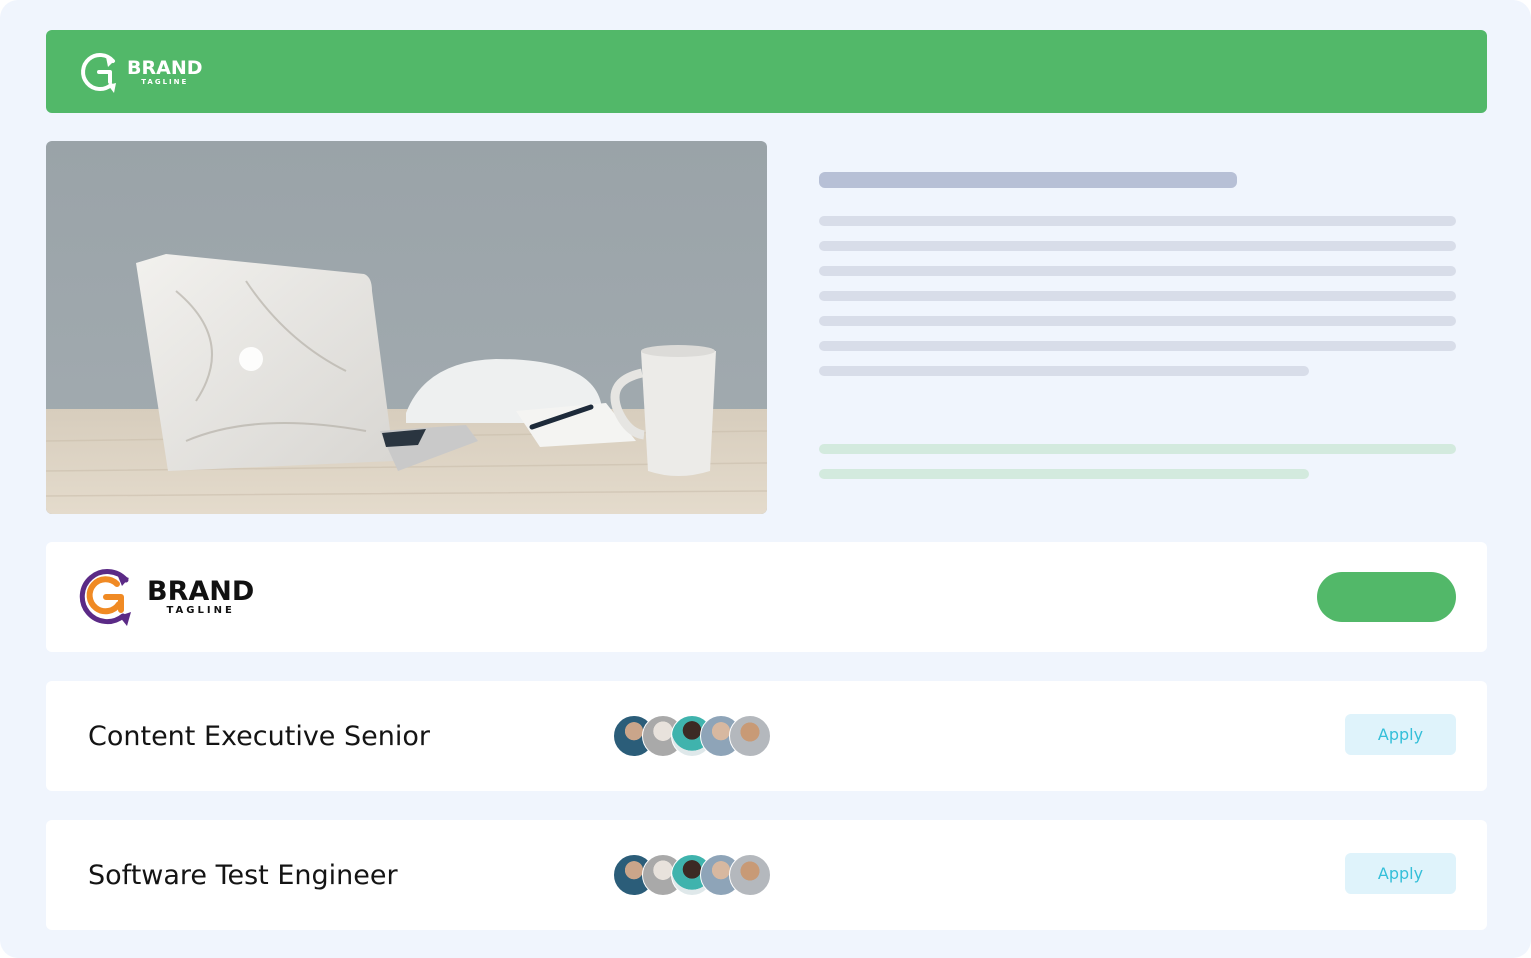  What do you see at coordinates (200, 610) in the screenshot?
I see `company-brand-tagline: TAGLINE` at bounding box center [200, 610].